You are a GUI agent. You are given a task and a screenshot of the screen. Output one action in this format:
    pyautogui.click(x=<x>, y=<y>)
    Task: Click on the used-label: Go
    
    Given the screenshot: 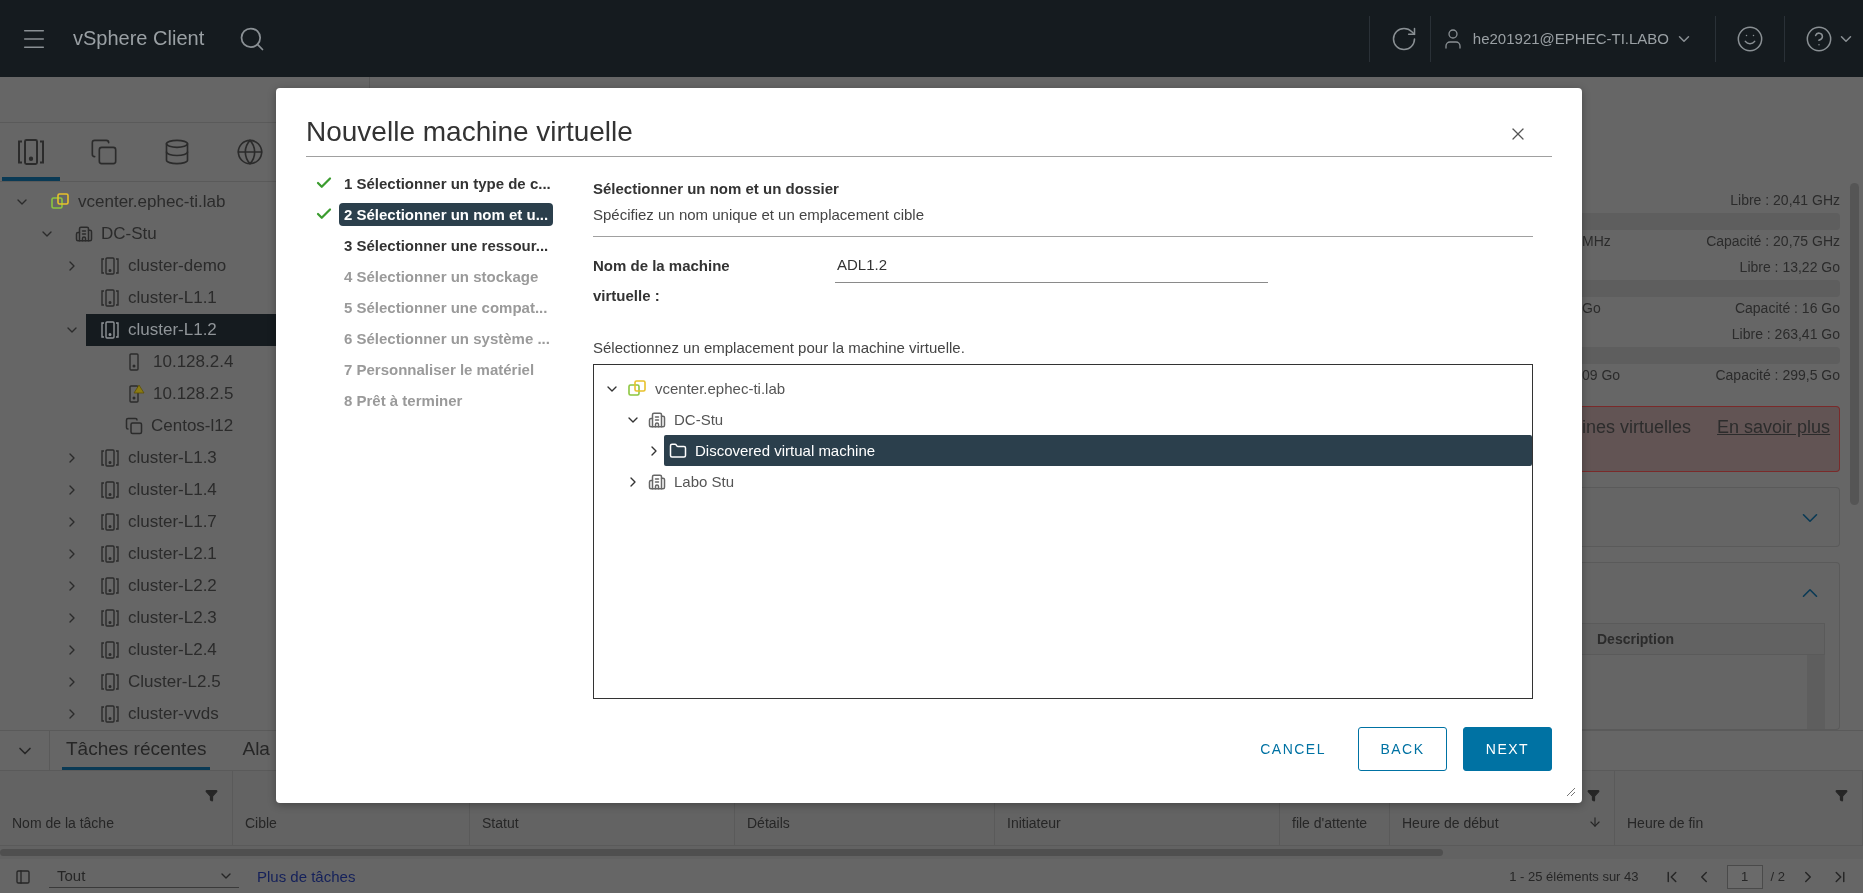 What is the action you would take?
    pyautogui.click(x=1591, y=308)
    